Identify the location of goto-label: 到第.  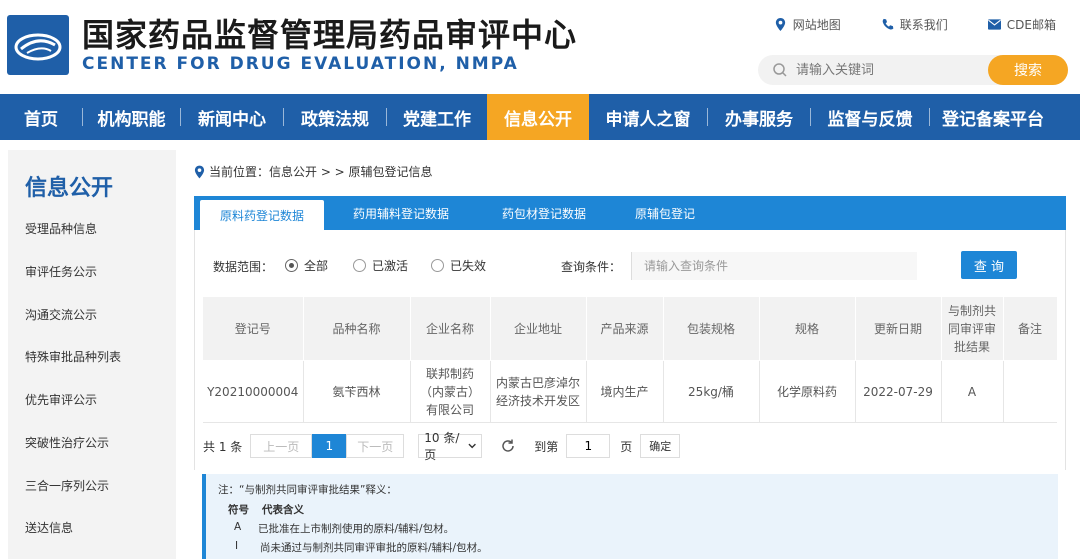
(546, 446).